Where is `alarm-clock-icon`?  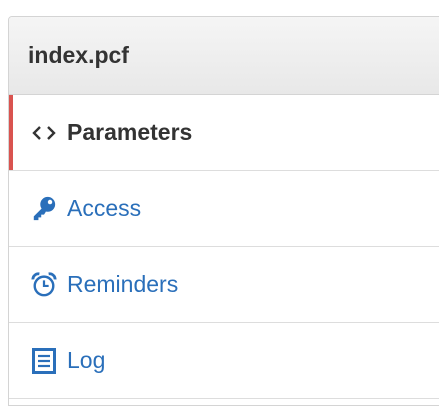
alarm-clock-icon is located at coordinates (44, 284).